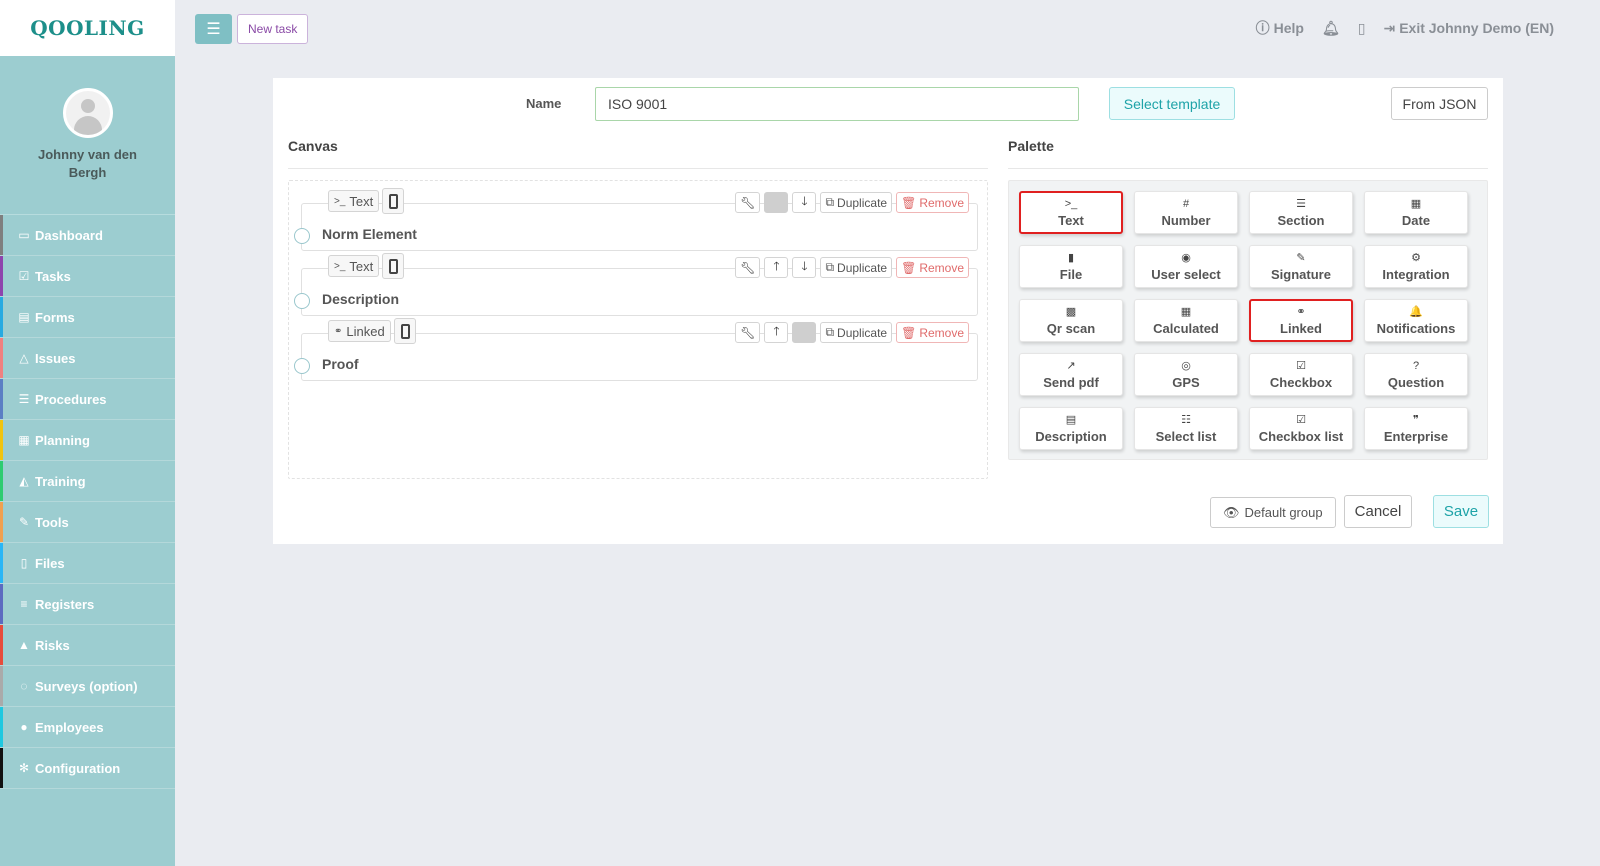 This screenshot has height=866, width=1600. Describe the element at coordinates (87, 358) in the screenshot. I see `sidebar-item-issues: △ Issues` at that location.